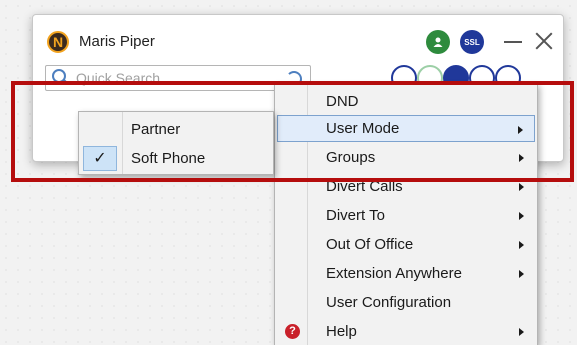 Image resolution: width=577 pixels, height=345 pixels. What do you see at coordinates (406, 101) in the screenshot?
I see `menu-item-dnd: DND` at bounding box center [406, 101].